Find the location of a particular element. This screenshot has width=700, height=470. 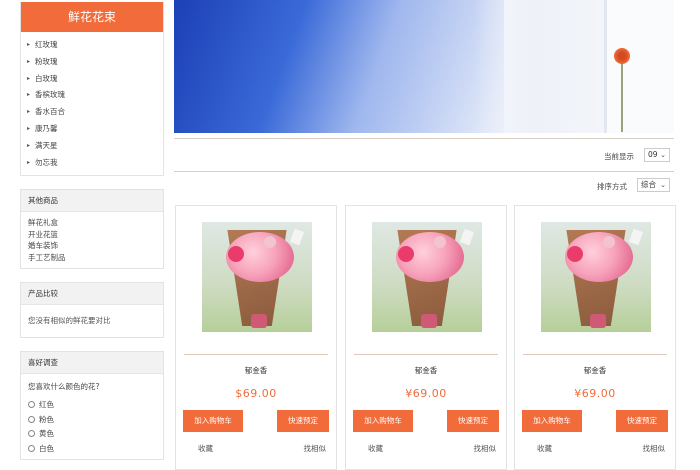

sort-select: 综合 ⌄ is located at coordinates (653, 185).